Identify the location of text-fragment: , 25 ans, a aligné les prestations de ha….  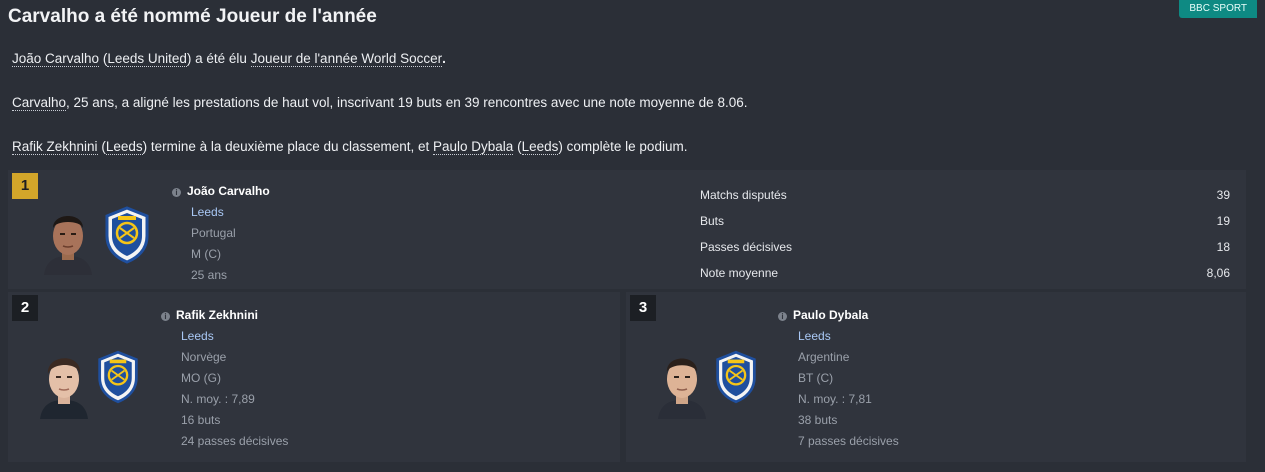
(407, 102).